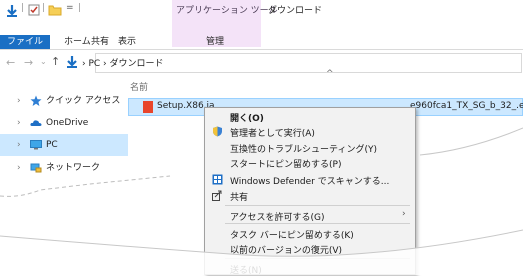 Image resolution: width=523 pixels, height=276 pixels. I want to click on share-icon, so click(217, 195).